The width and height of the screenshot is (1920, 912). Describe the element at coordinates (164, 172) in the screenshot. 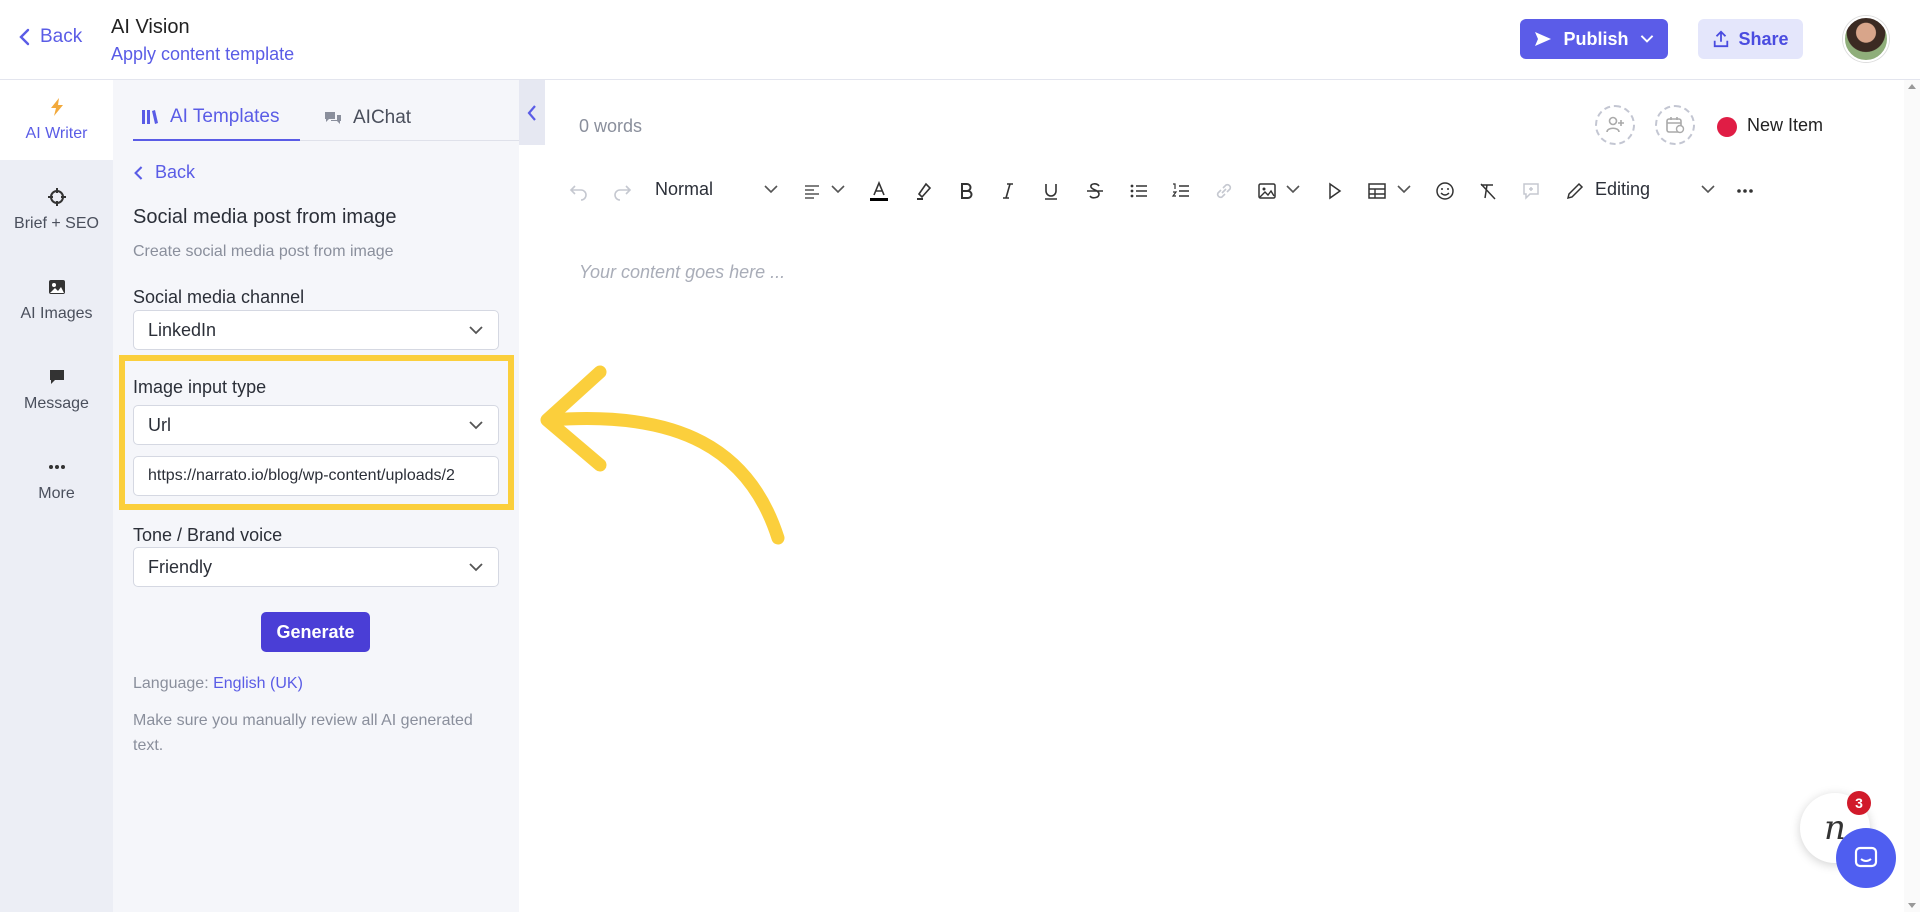

I see `panel-back-button: Back` at that location.